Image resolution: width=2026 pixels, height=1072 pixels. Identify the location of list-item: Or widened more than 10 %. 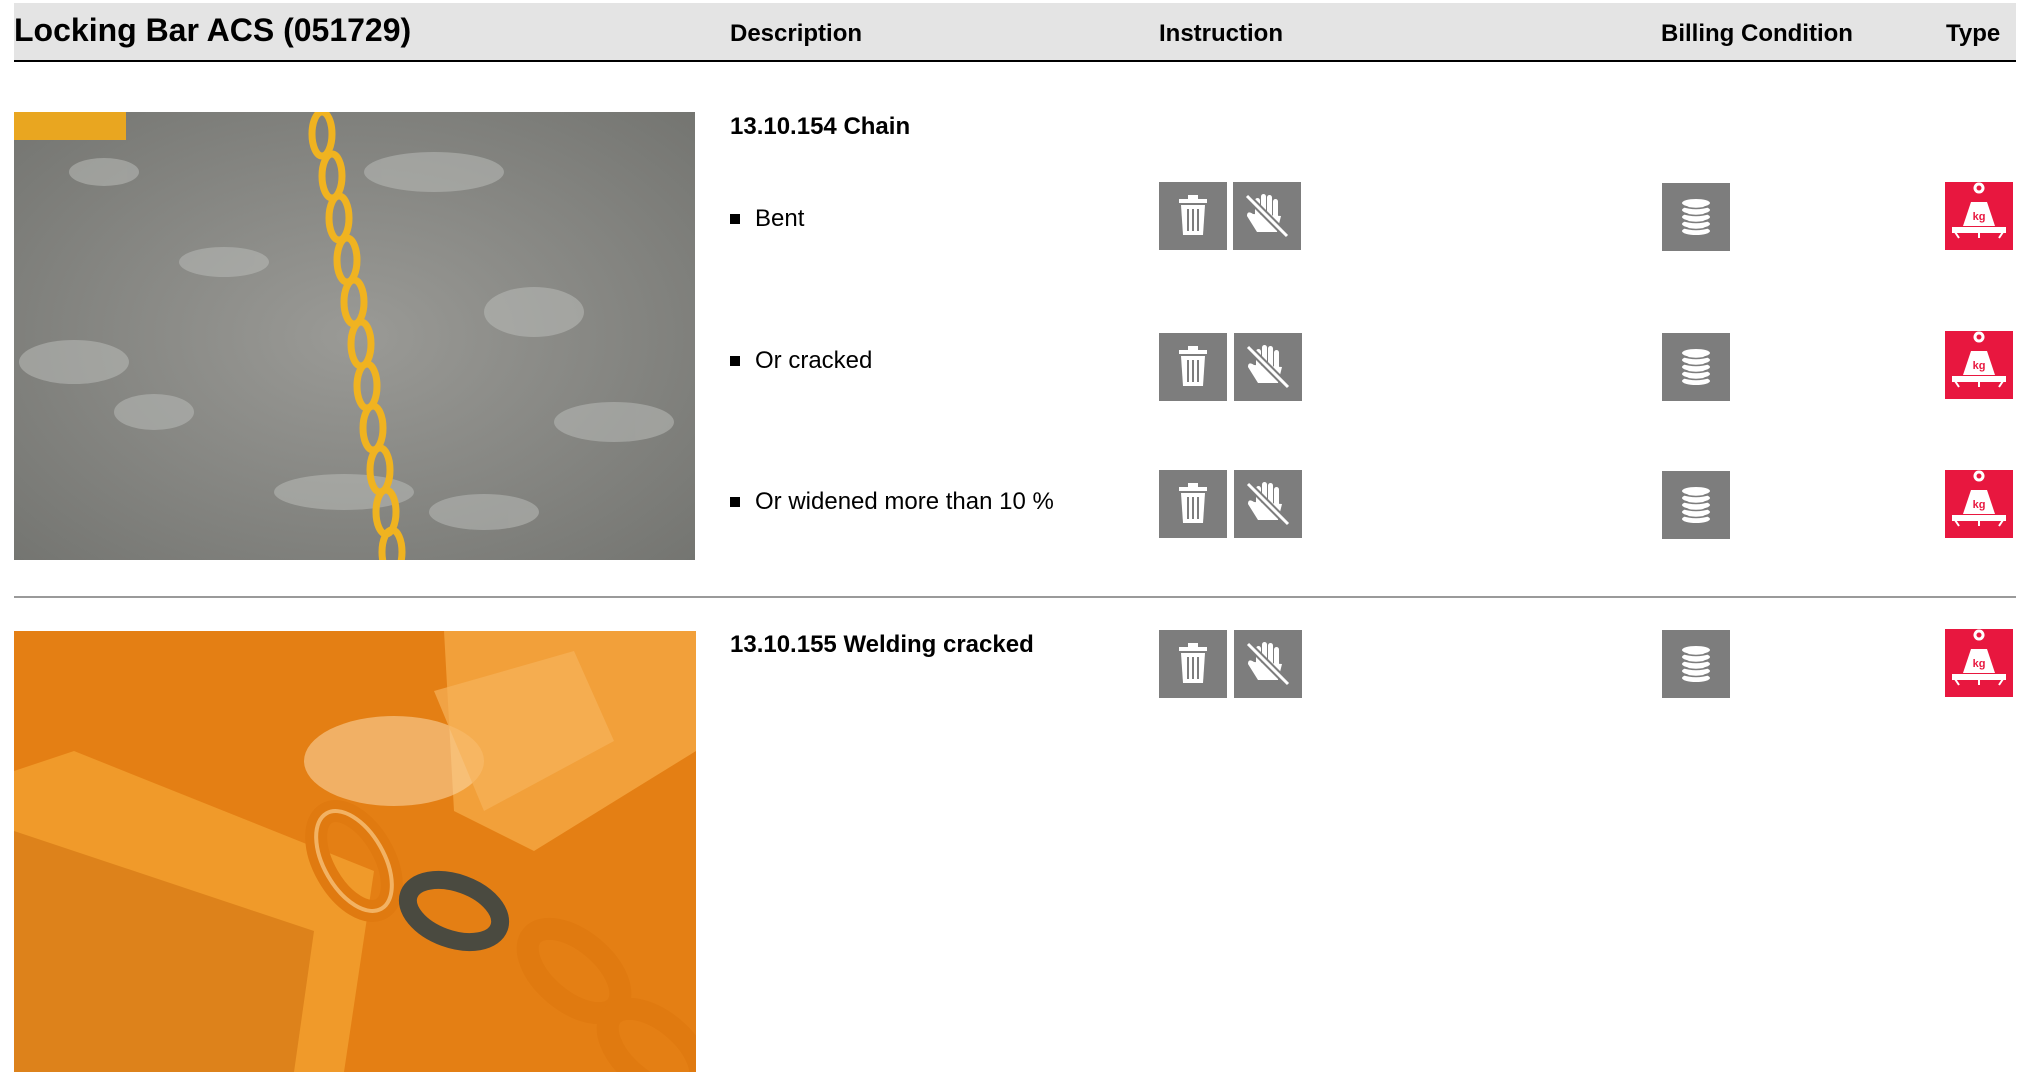
(892, 502).